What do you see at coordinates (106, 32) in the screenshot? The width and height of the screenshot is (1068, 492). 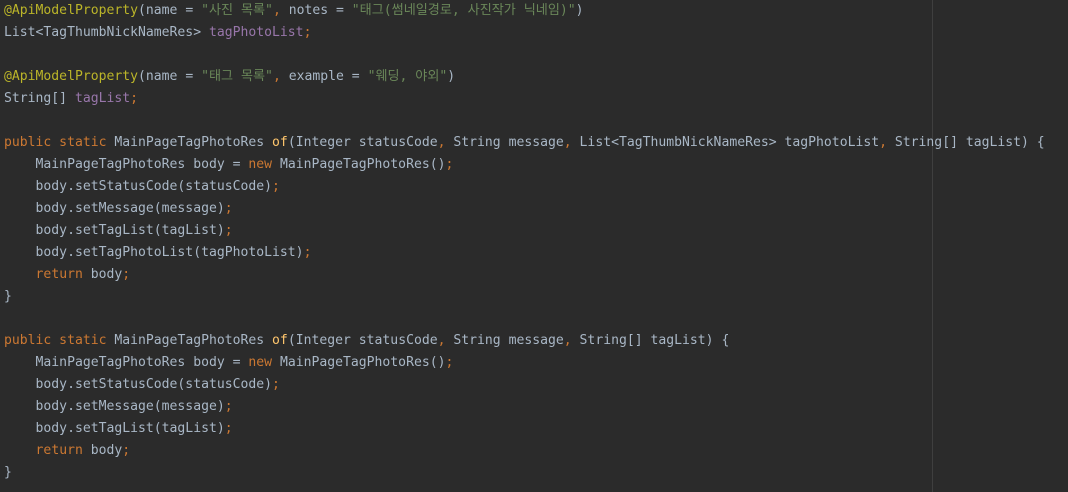 I see `code-token: List<TagThumbNickNameRes>` at bounding box center [106, 32].